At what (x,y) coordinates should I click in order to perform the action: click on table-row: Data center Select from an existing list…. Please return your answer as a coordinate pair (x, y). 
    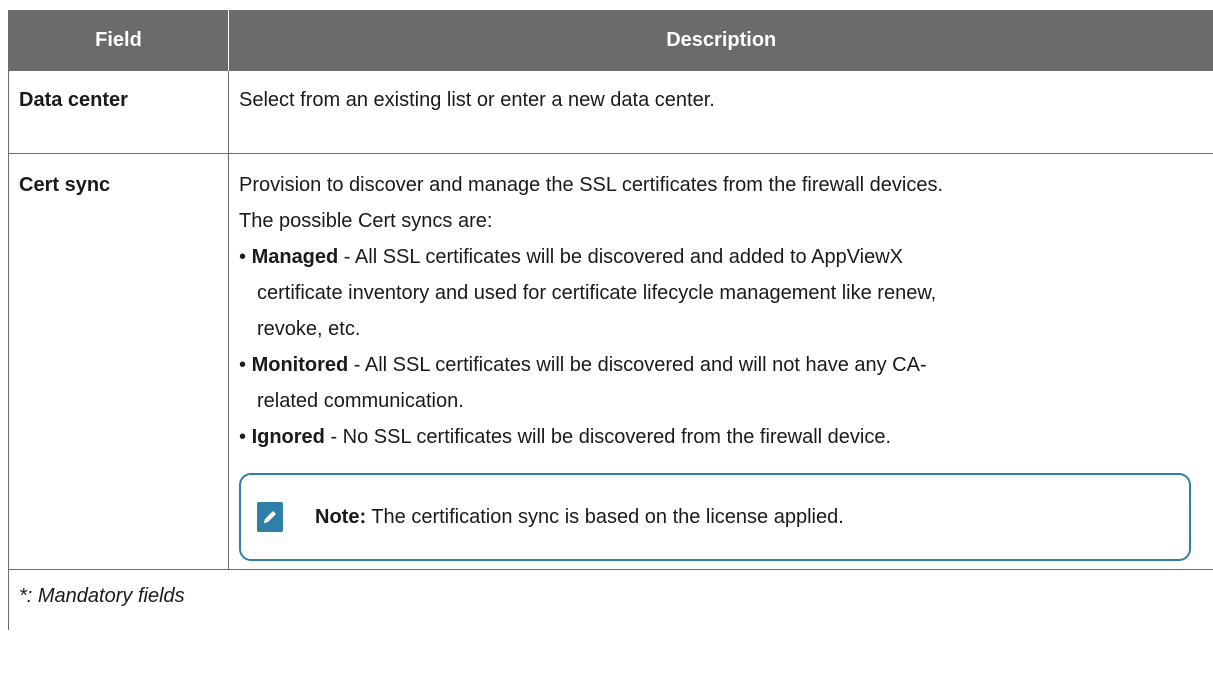
    Looking at the image, I should click on (610, 112).